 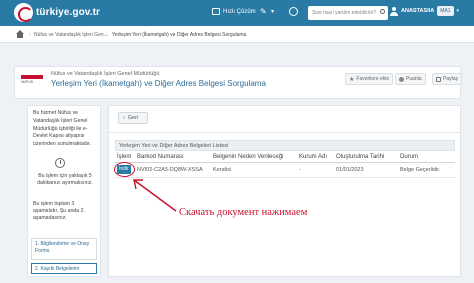 I want to click on annotation-arrow, so click(x=155, y=195).